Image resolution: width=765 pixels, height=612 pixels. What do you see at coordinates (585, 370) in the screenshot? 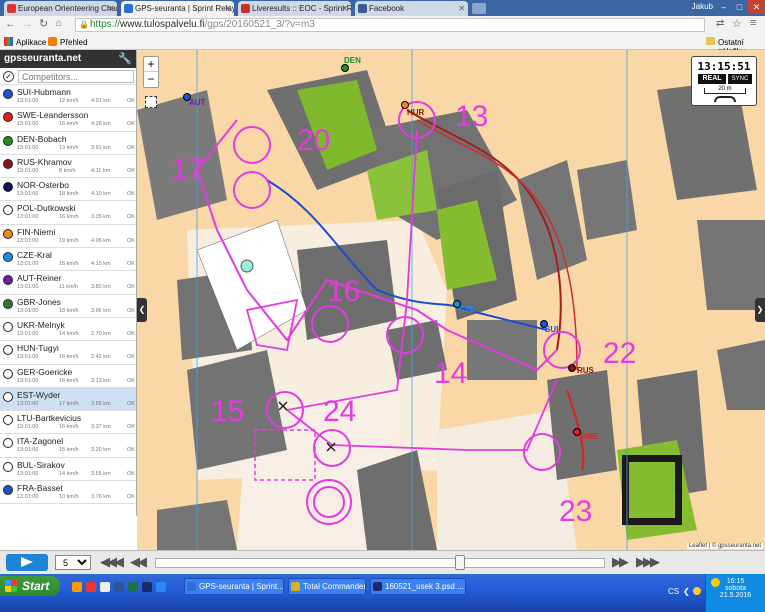
I see `runner-label: RUS` at bounding box center [585, 370].